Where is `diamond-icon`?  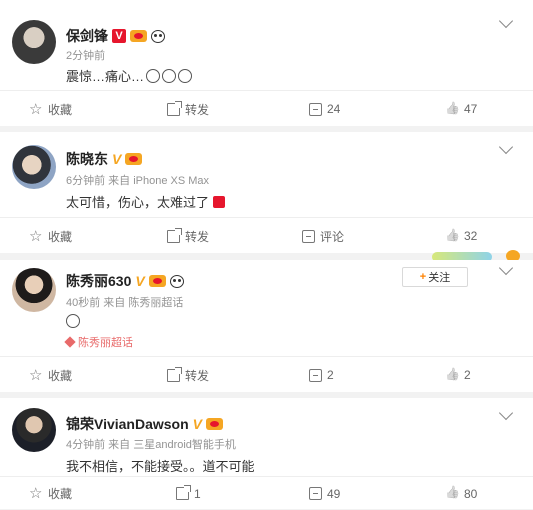 diamond-icon is located at coordinates (70, 342).